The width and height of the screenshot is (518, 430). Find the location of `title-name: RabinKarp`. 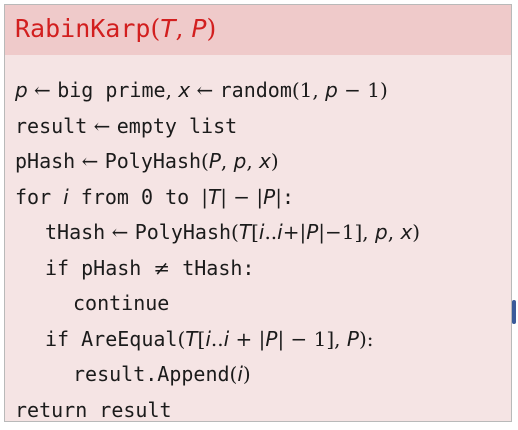

title-name: RabinKarp is located at coordinates (82, 28).